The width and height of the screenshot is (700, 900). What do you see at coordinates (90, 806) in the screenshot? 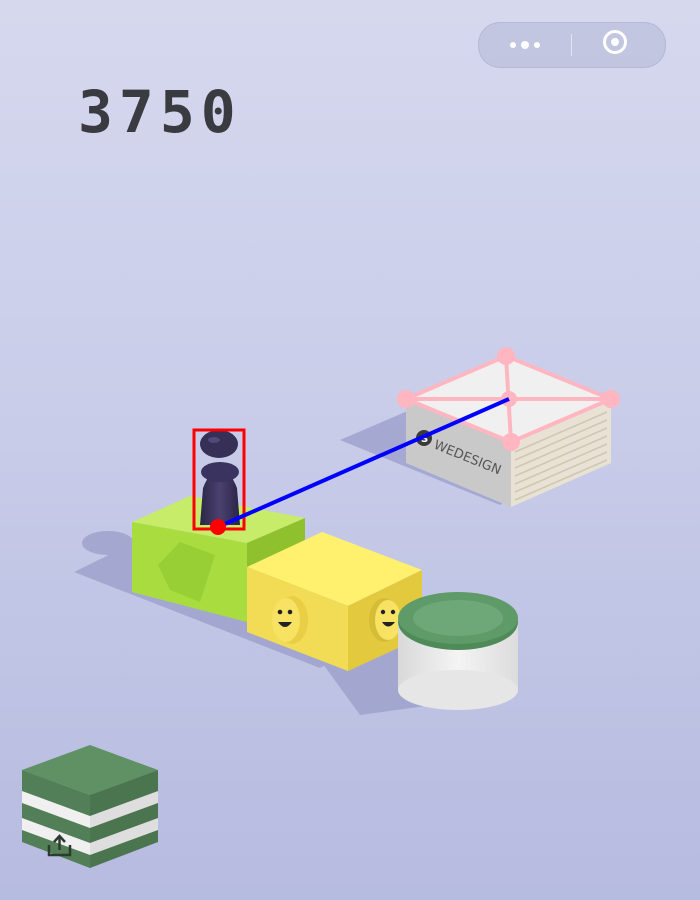
I see `share-button` at bounding box center [90, 806].